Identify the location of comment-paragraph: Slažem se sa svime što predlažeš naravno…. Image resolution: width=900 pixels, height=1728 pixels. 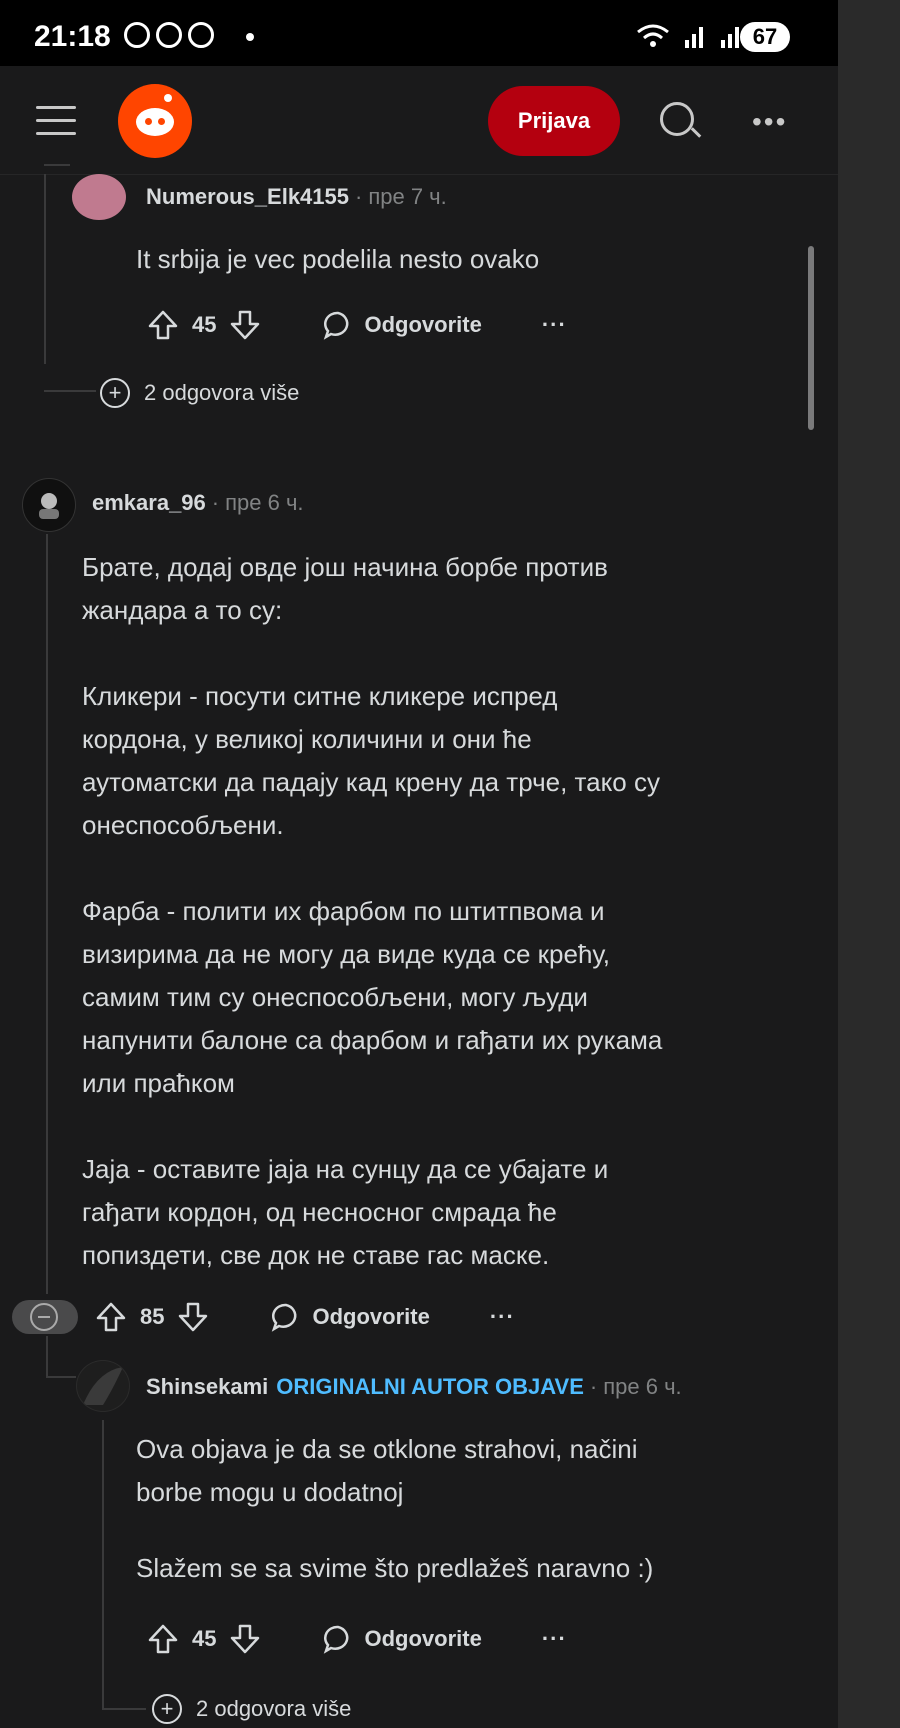
(395, 1568).